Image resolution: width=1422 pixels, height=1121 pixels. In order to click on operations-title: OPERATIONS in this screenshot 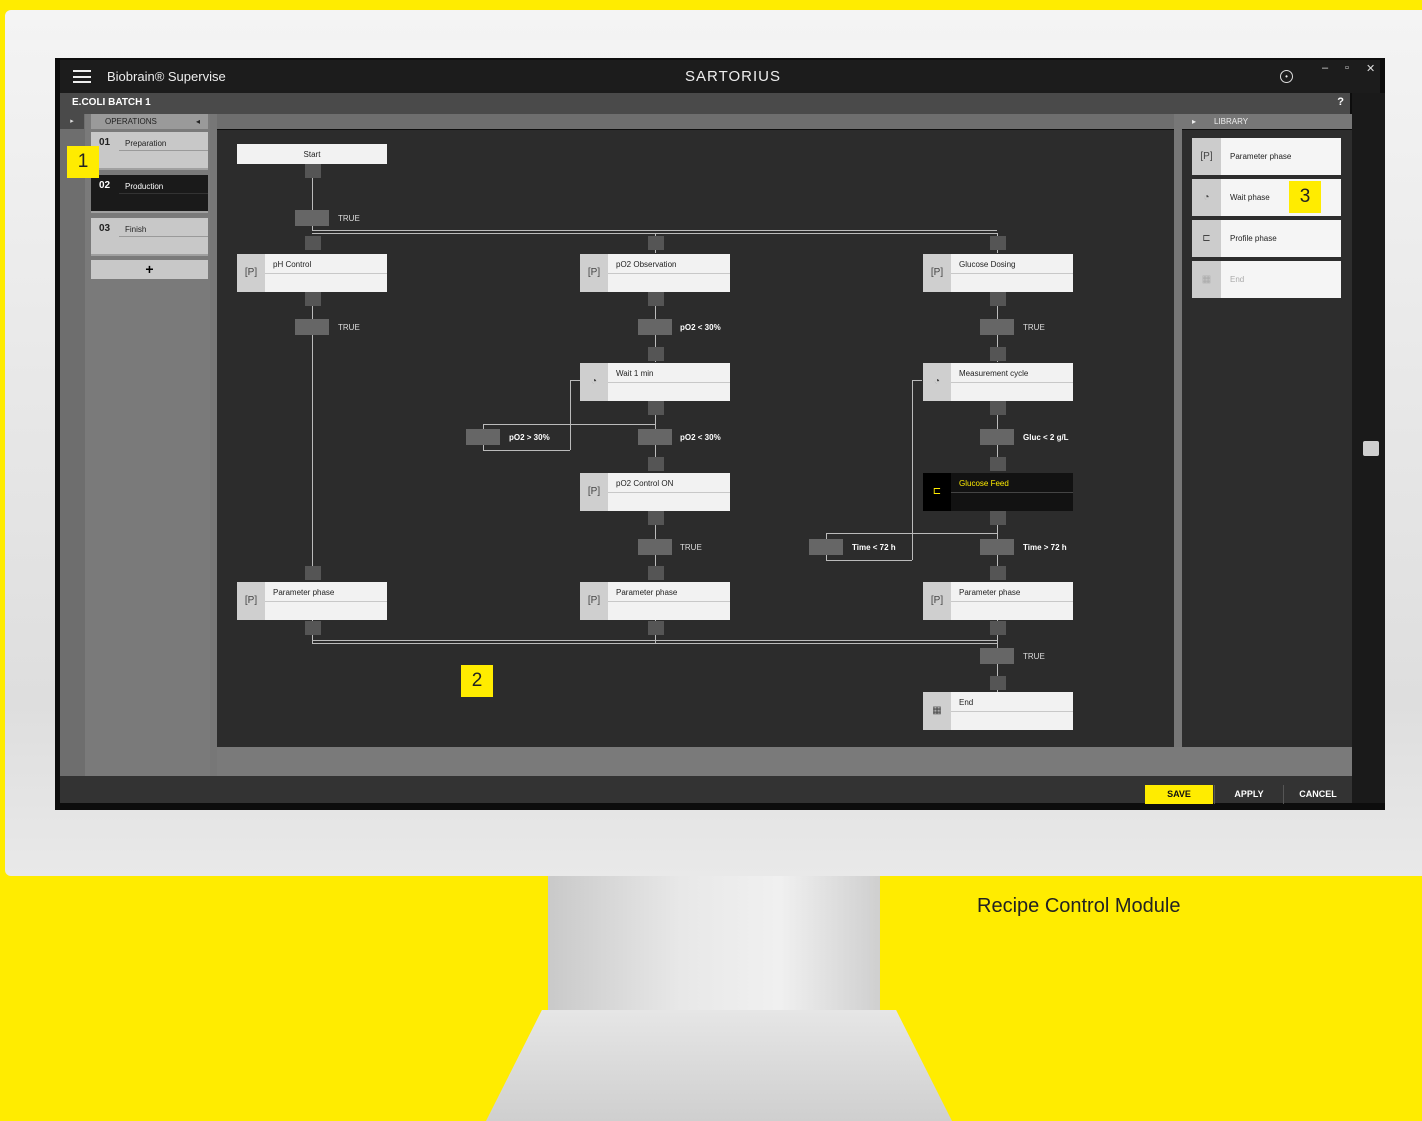, I will do `click(131, 121)`.